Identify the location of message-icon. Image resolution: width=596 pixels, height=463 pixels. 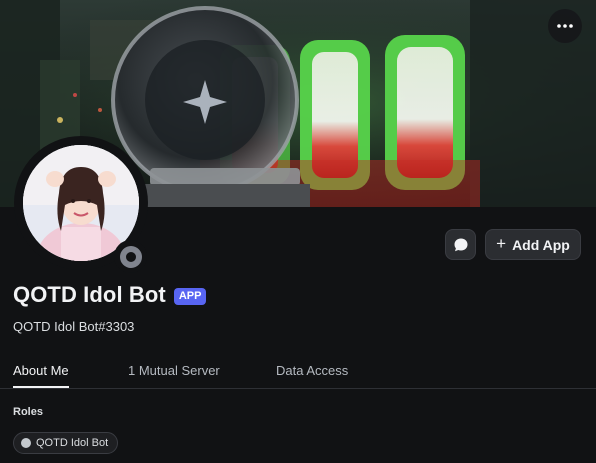
(460, 244).